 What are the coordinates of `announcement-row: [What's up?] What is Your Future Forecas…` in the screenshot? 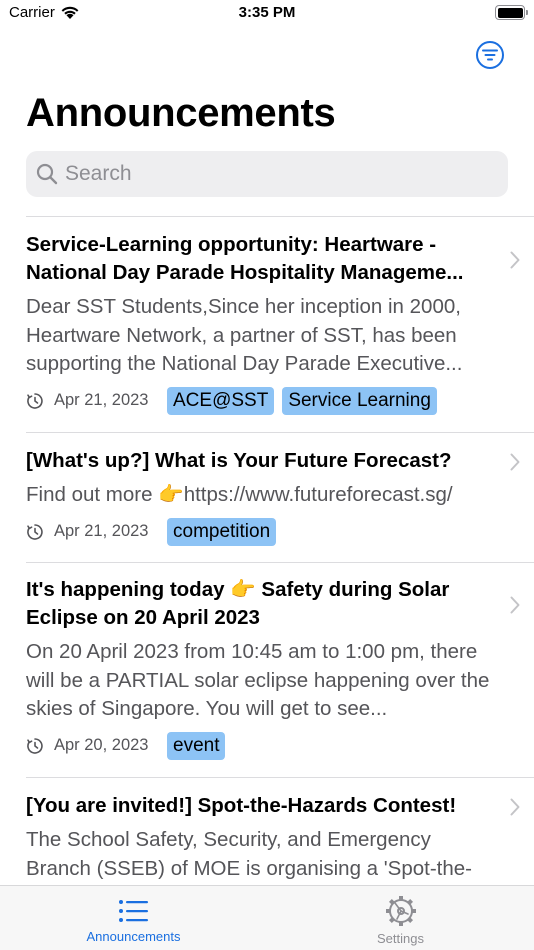 It's located at (280, 497).